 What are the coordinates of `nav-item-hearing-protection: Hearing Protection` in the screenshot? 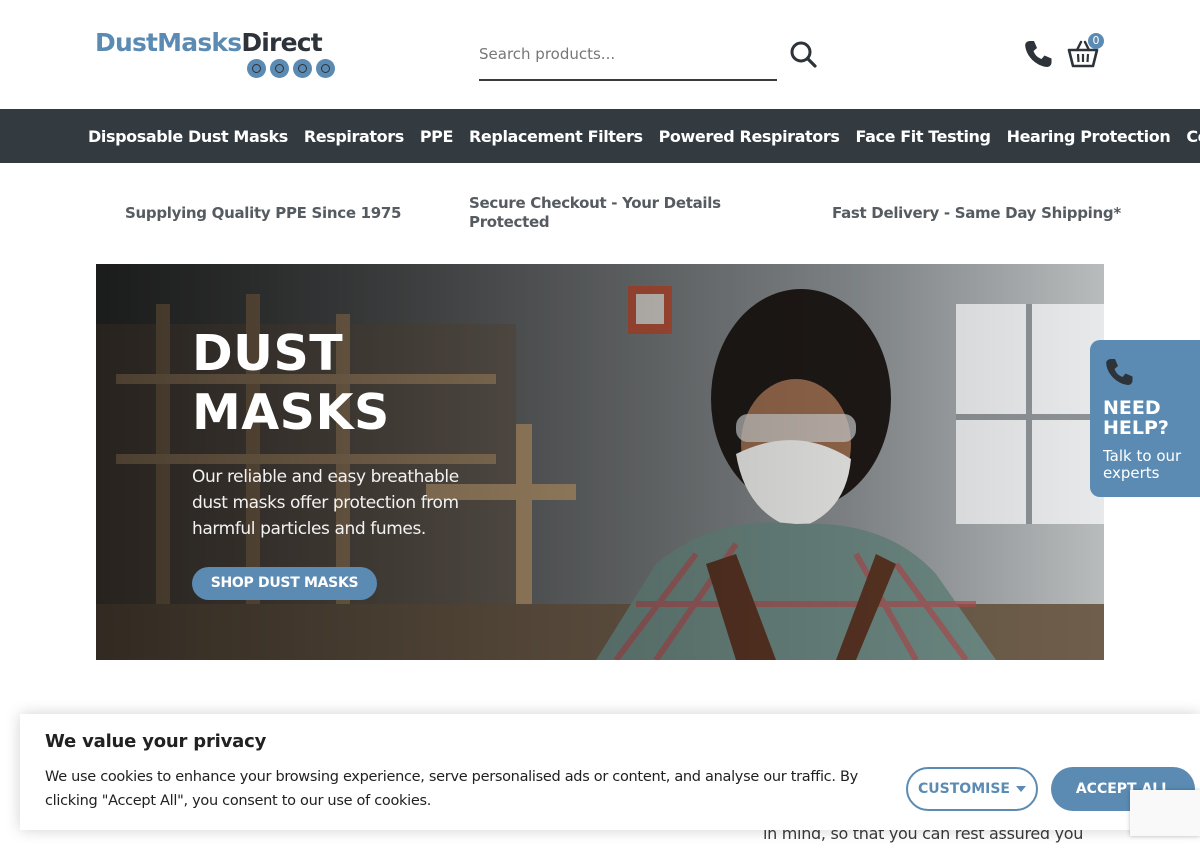 It's located at (1089, 136).